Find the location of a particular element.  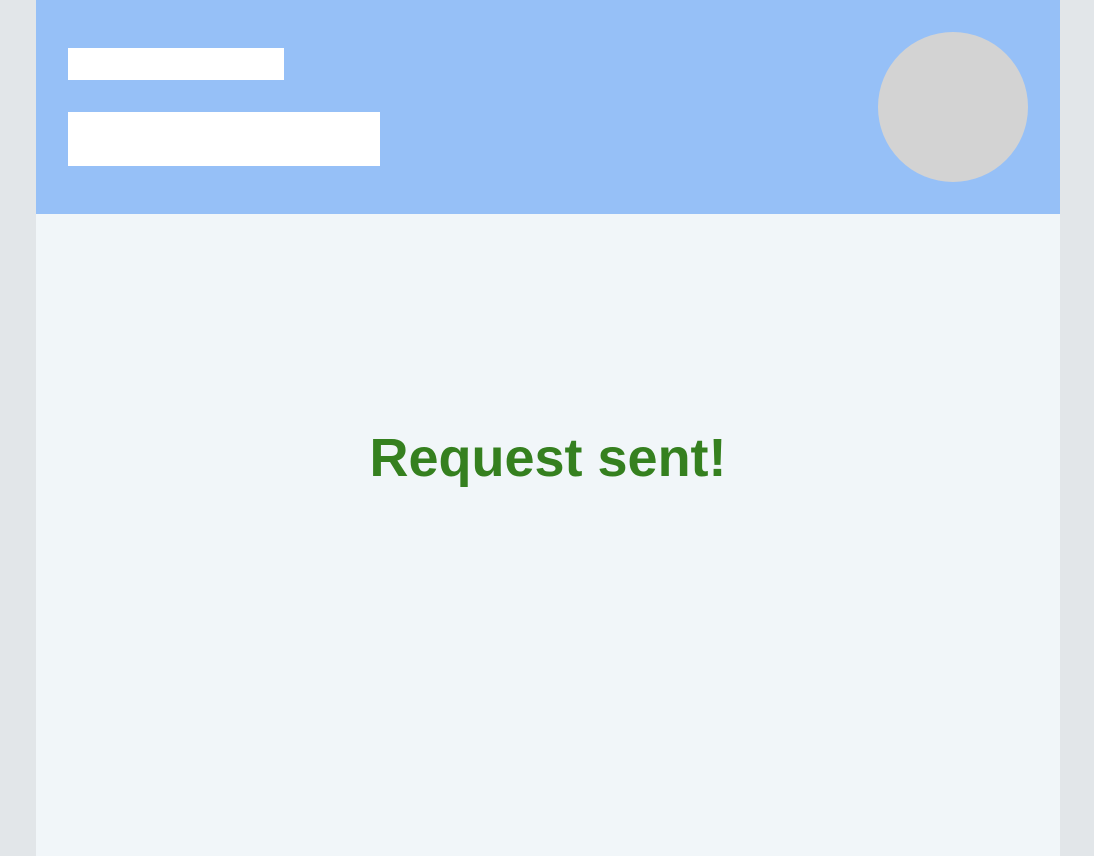

avatar is located at coordinates (953, 107).